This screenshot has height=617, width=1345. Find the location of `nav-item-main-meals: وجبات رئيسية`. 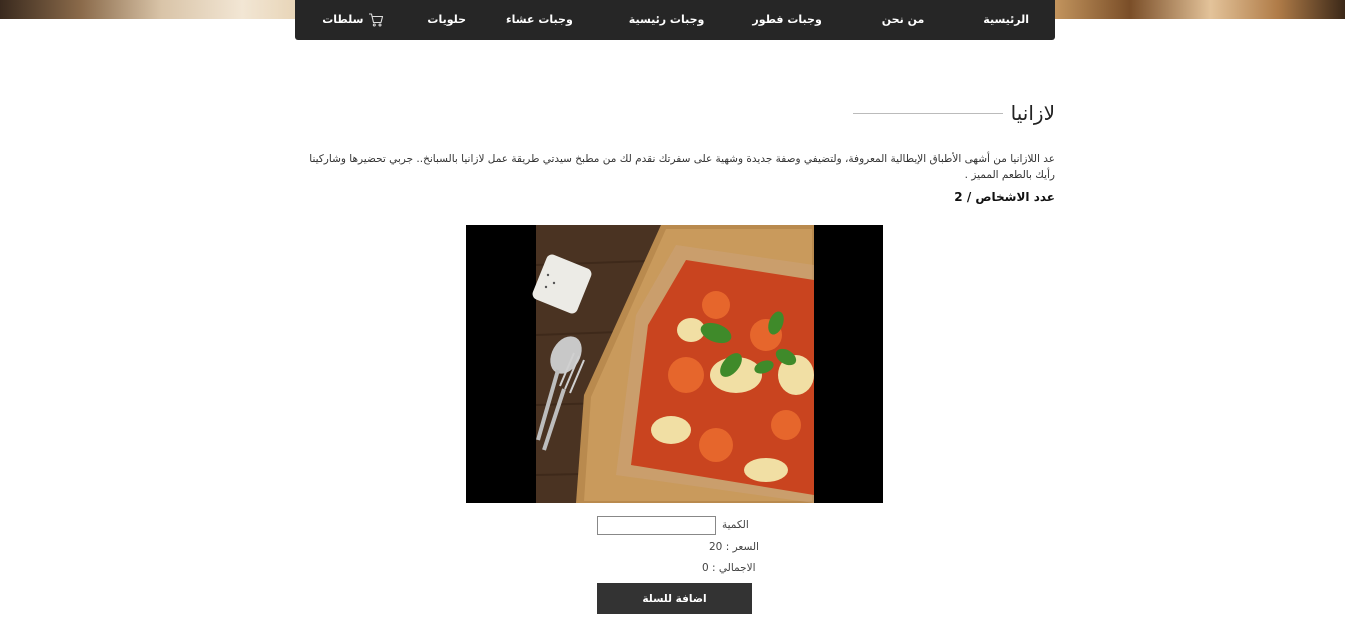

nav-item-main-meals: وجبات رئيسية is located at coordinates (667, 20).